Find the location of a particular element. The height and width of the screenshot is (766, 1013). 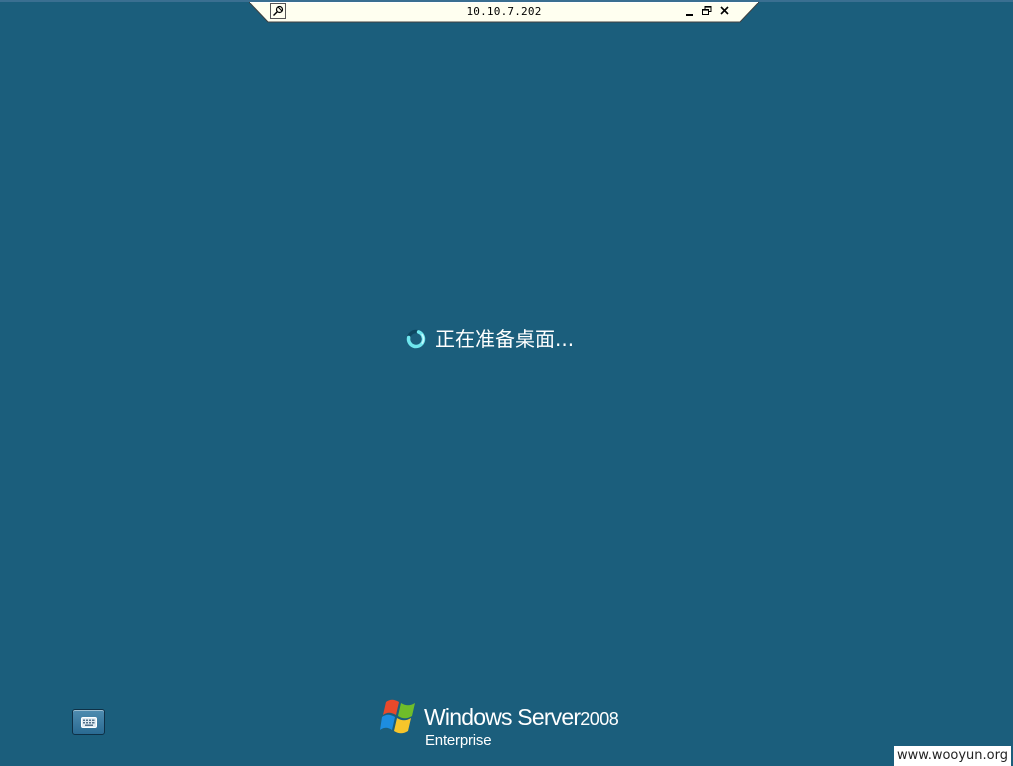

windows-server-branding: Windows Server2008 Enterprise is located at coordinates (510, 726).